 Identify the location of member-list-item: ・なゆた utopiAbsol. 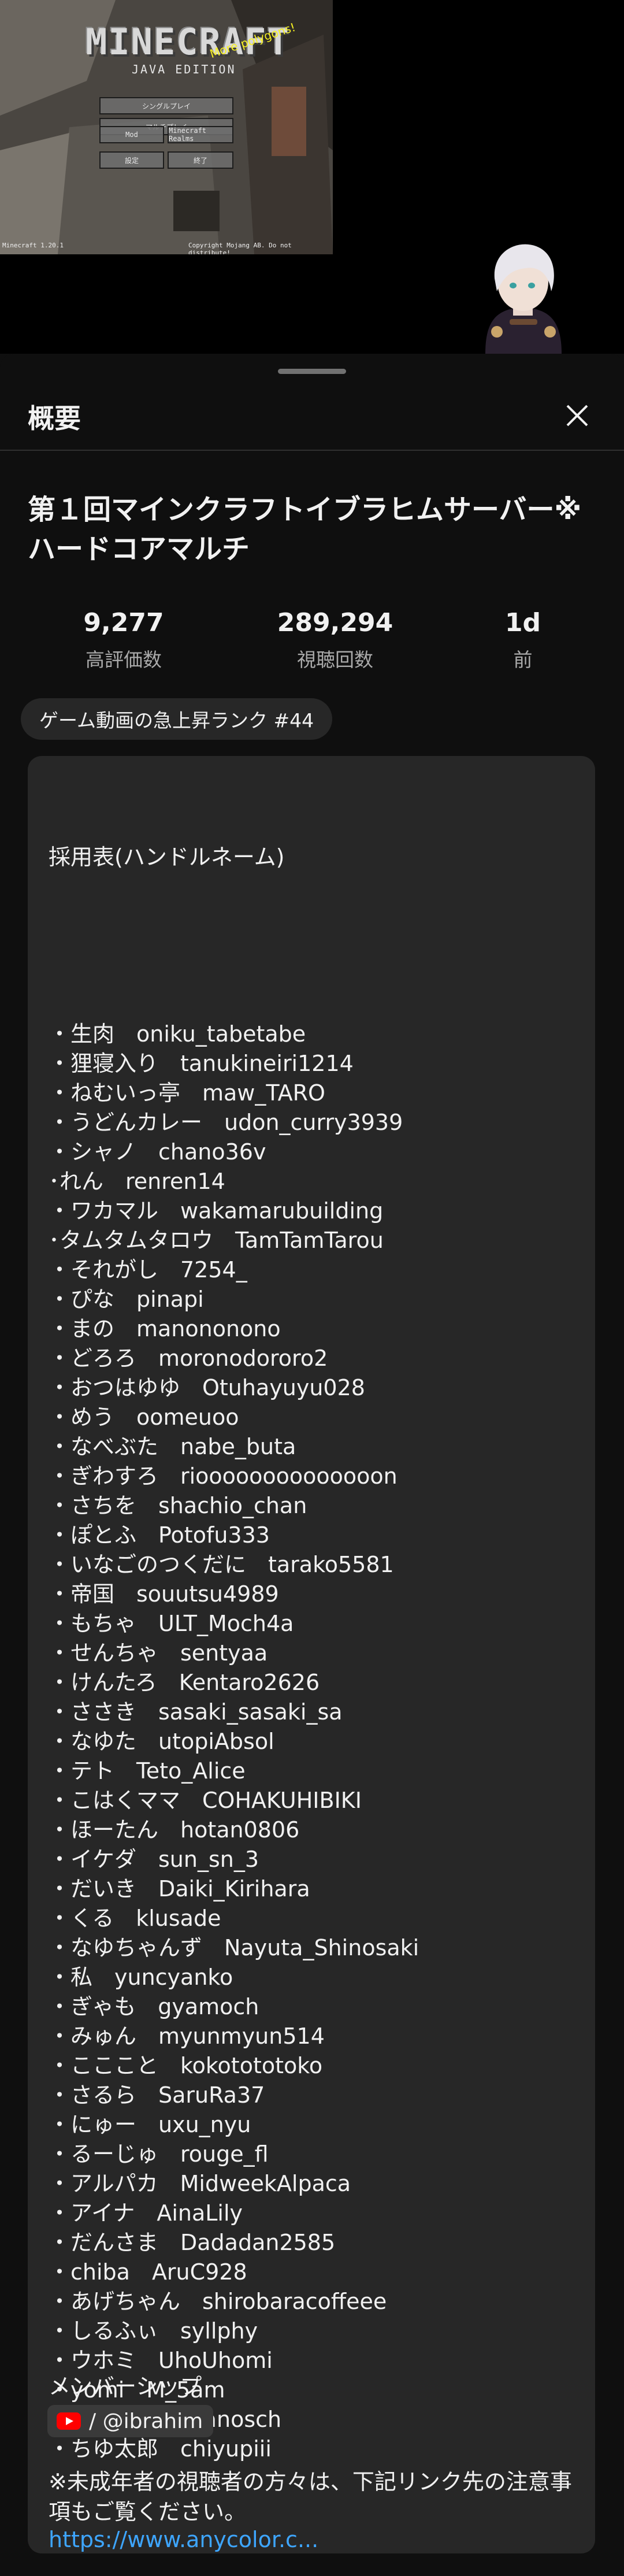
(161, 1741).